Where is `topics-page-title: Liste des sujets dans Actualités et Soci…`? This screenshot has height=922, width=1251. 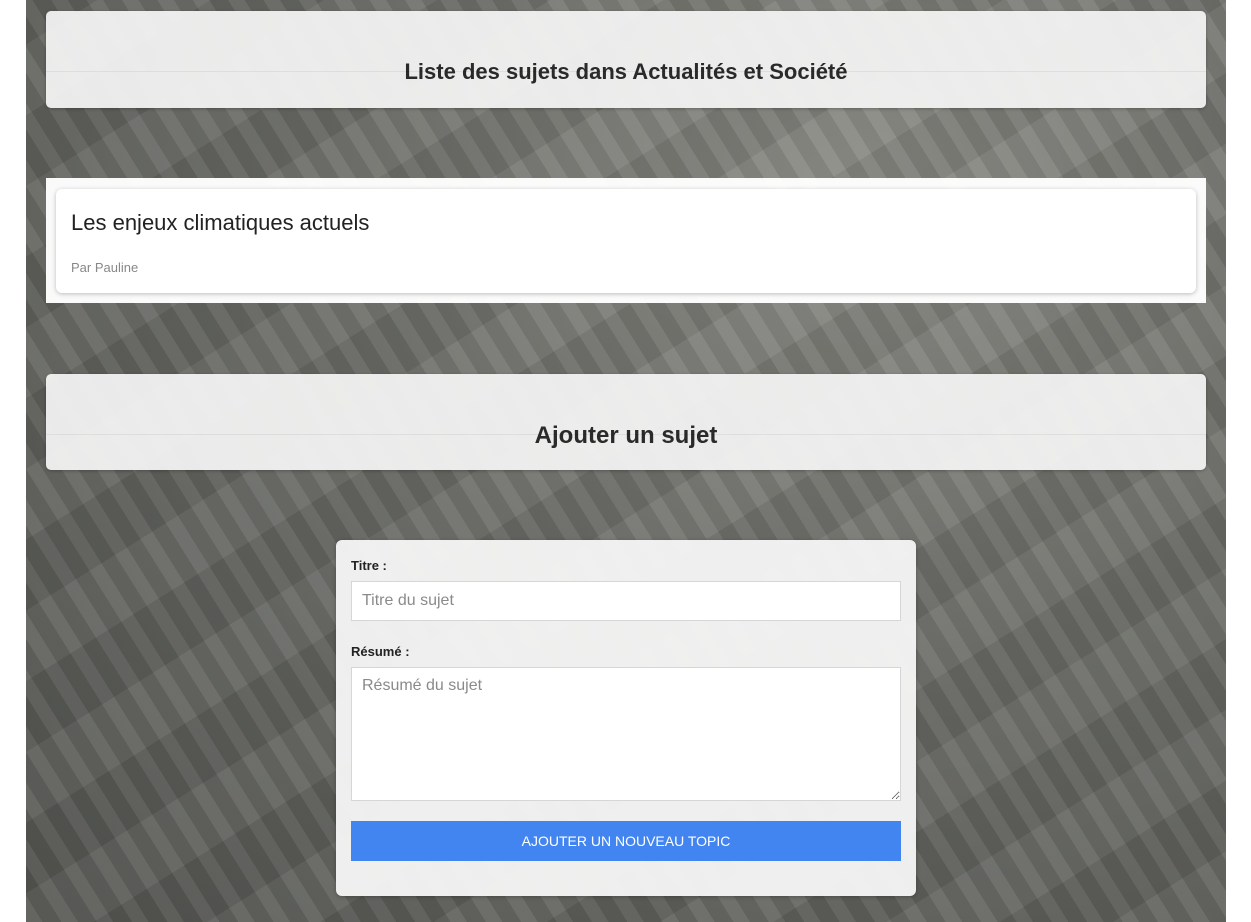
topics-page-title: Liste des sujets dans Actualités et Soci… is located at coordinates (626, 71).